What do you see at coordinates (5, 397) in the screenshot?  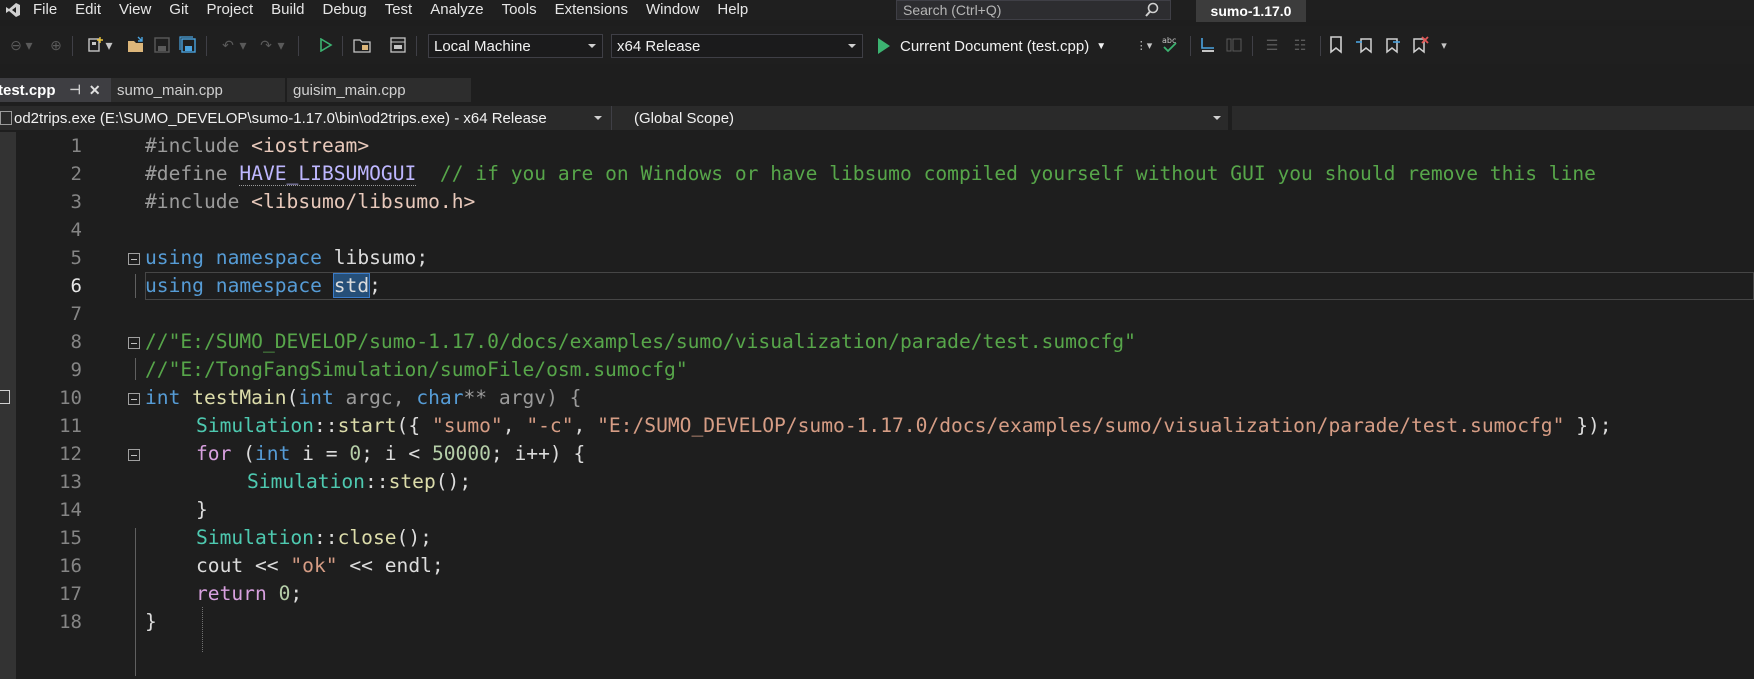 I see `bookmark-icon` at bounding box center [5, 397].